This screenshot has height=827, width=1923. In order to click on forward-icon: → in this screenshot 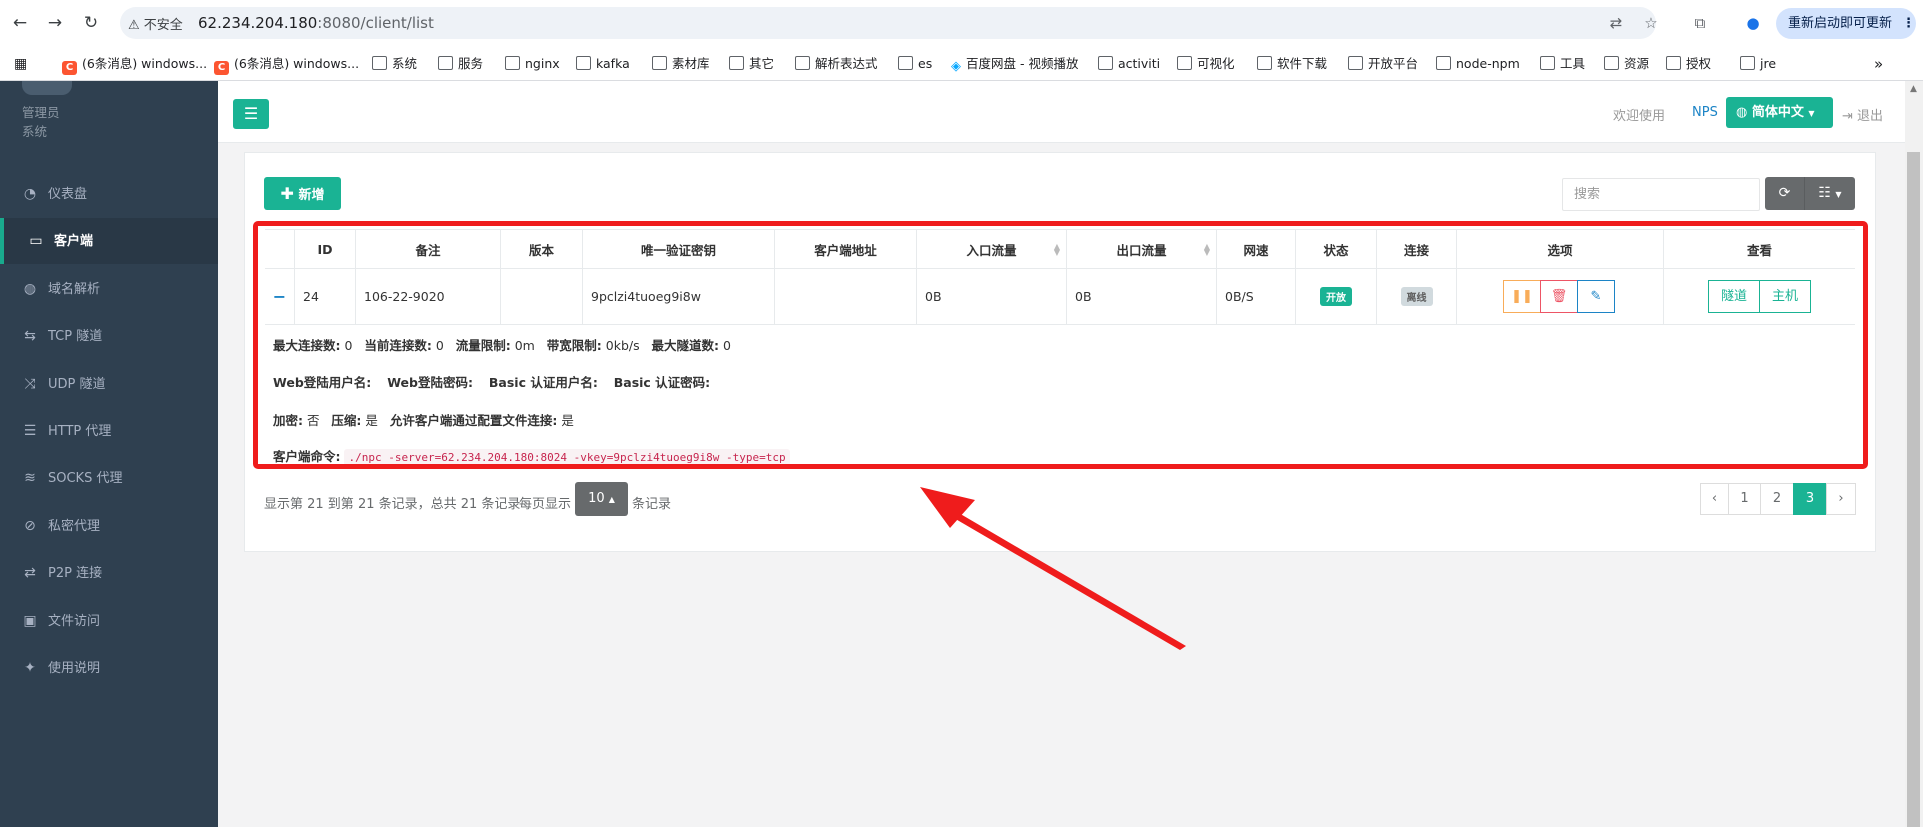, I will do `click(55, 23)`.